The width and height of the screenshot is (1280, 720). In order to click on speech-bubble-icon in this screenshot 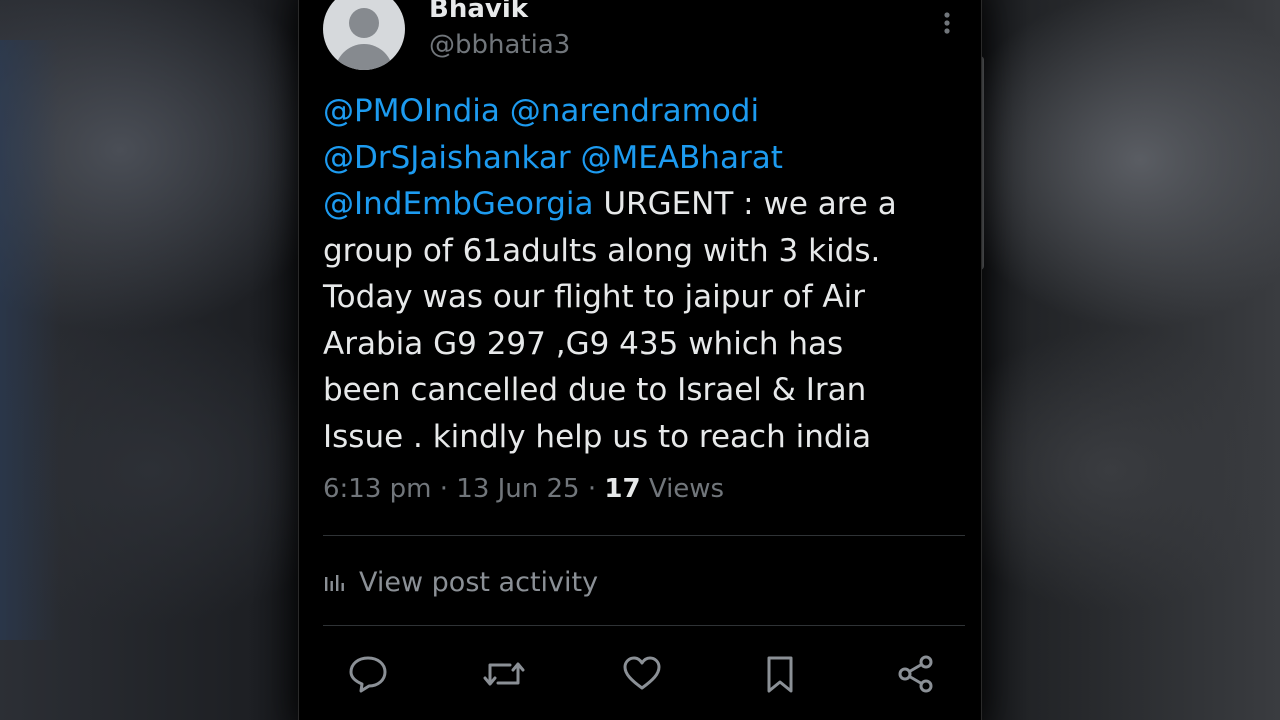, I will do `click(368, 674)`.